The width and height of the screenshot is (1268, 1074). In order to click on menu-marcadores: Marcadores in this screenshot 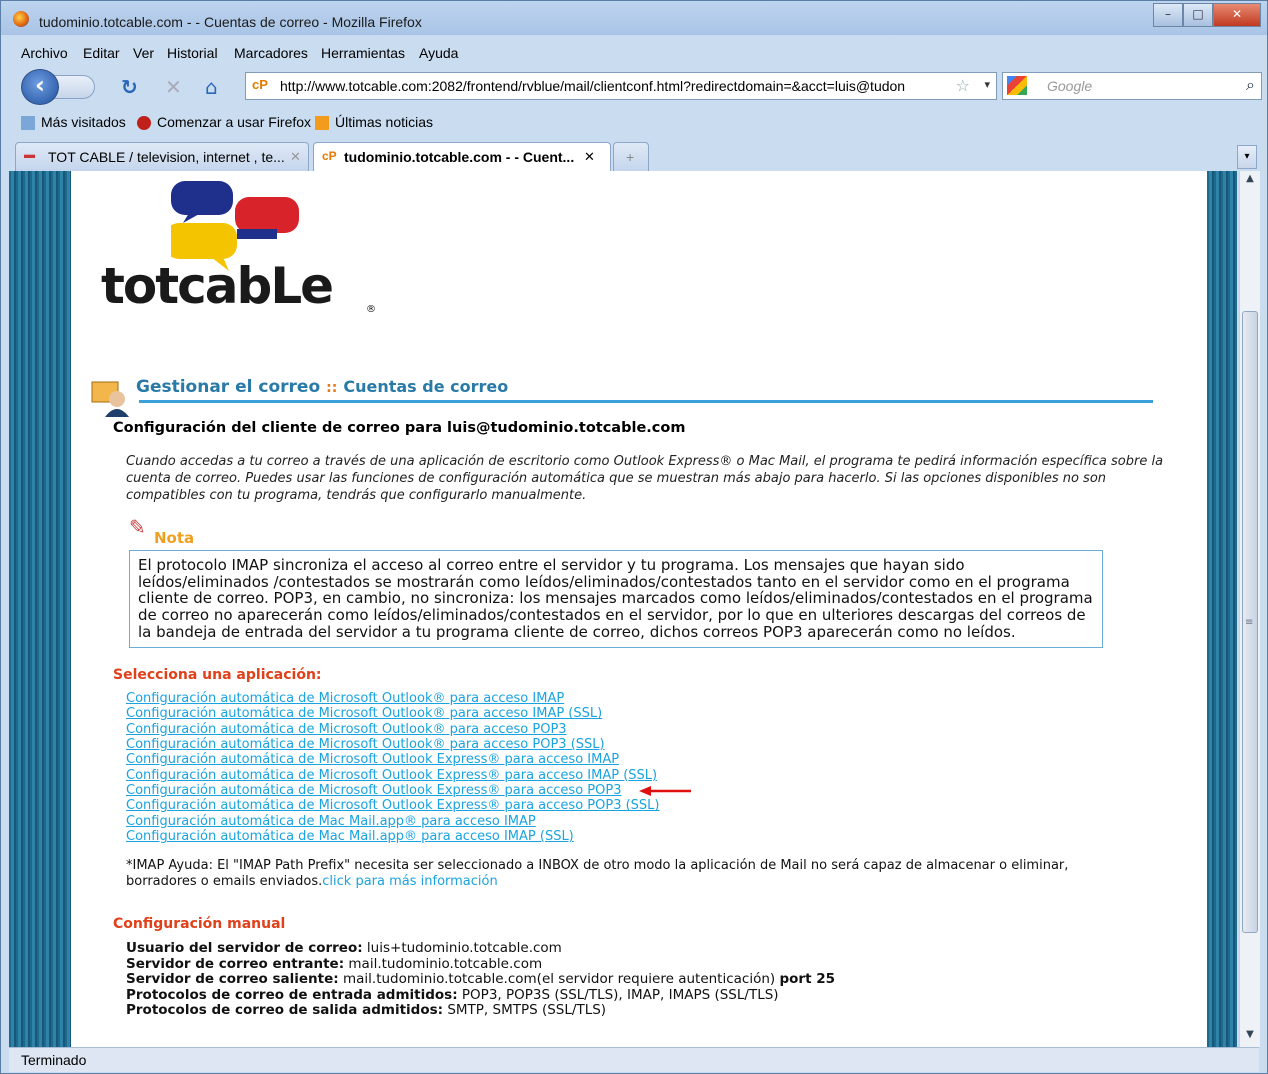, I will do `click(271, 53)`.